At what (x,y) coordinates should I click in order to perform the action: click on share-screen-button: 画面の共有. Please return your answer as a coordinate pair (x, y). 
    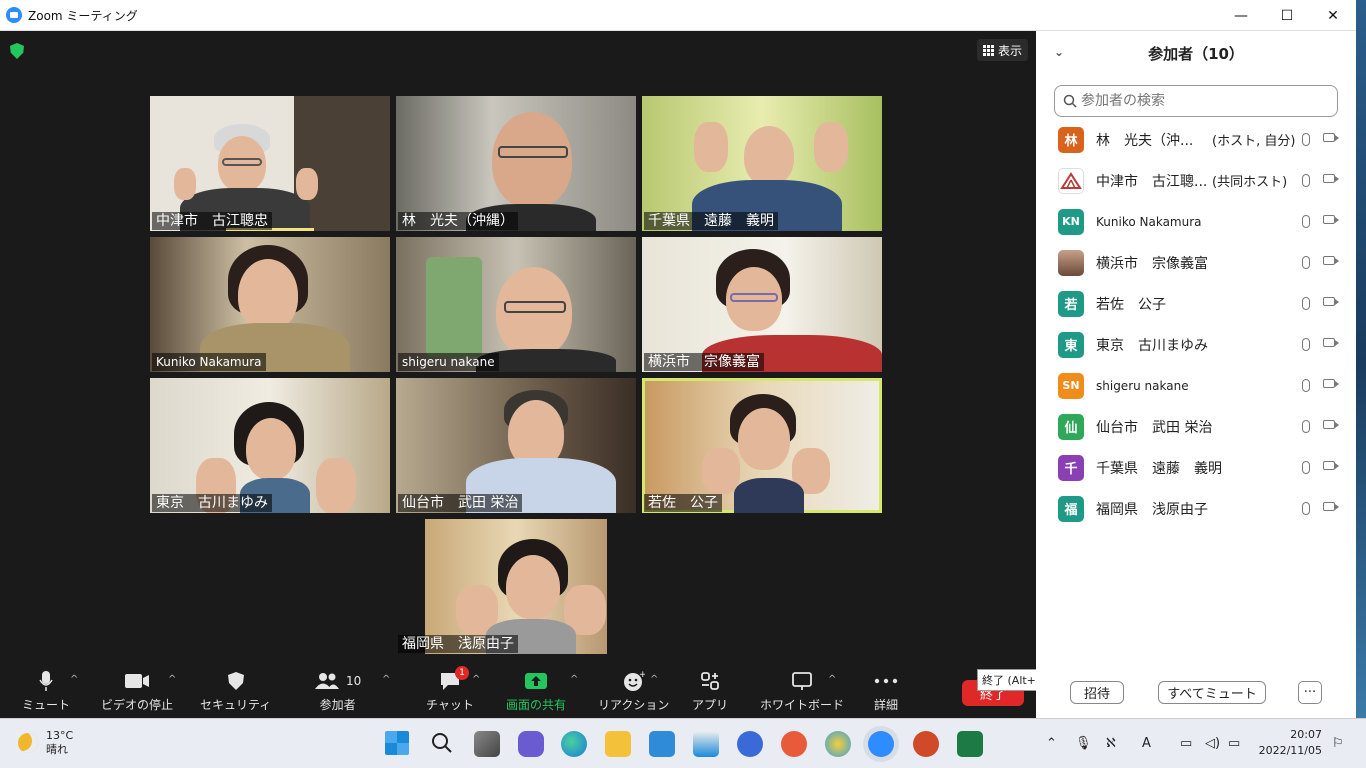
    Looking at the image, I should click on (536, 690).